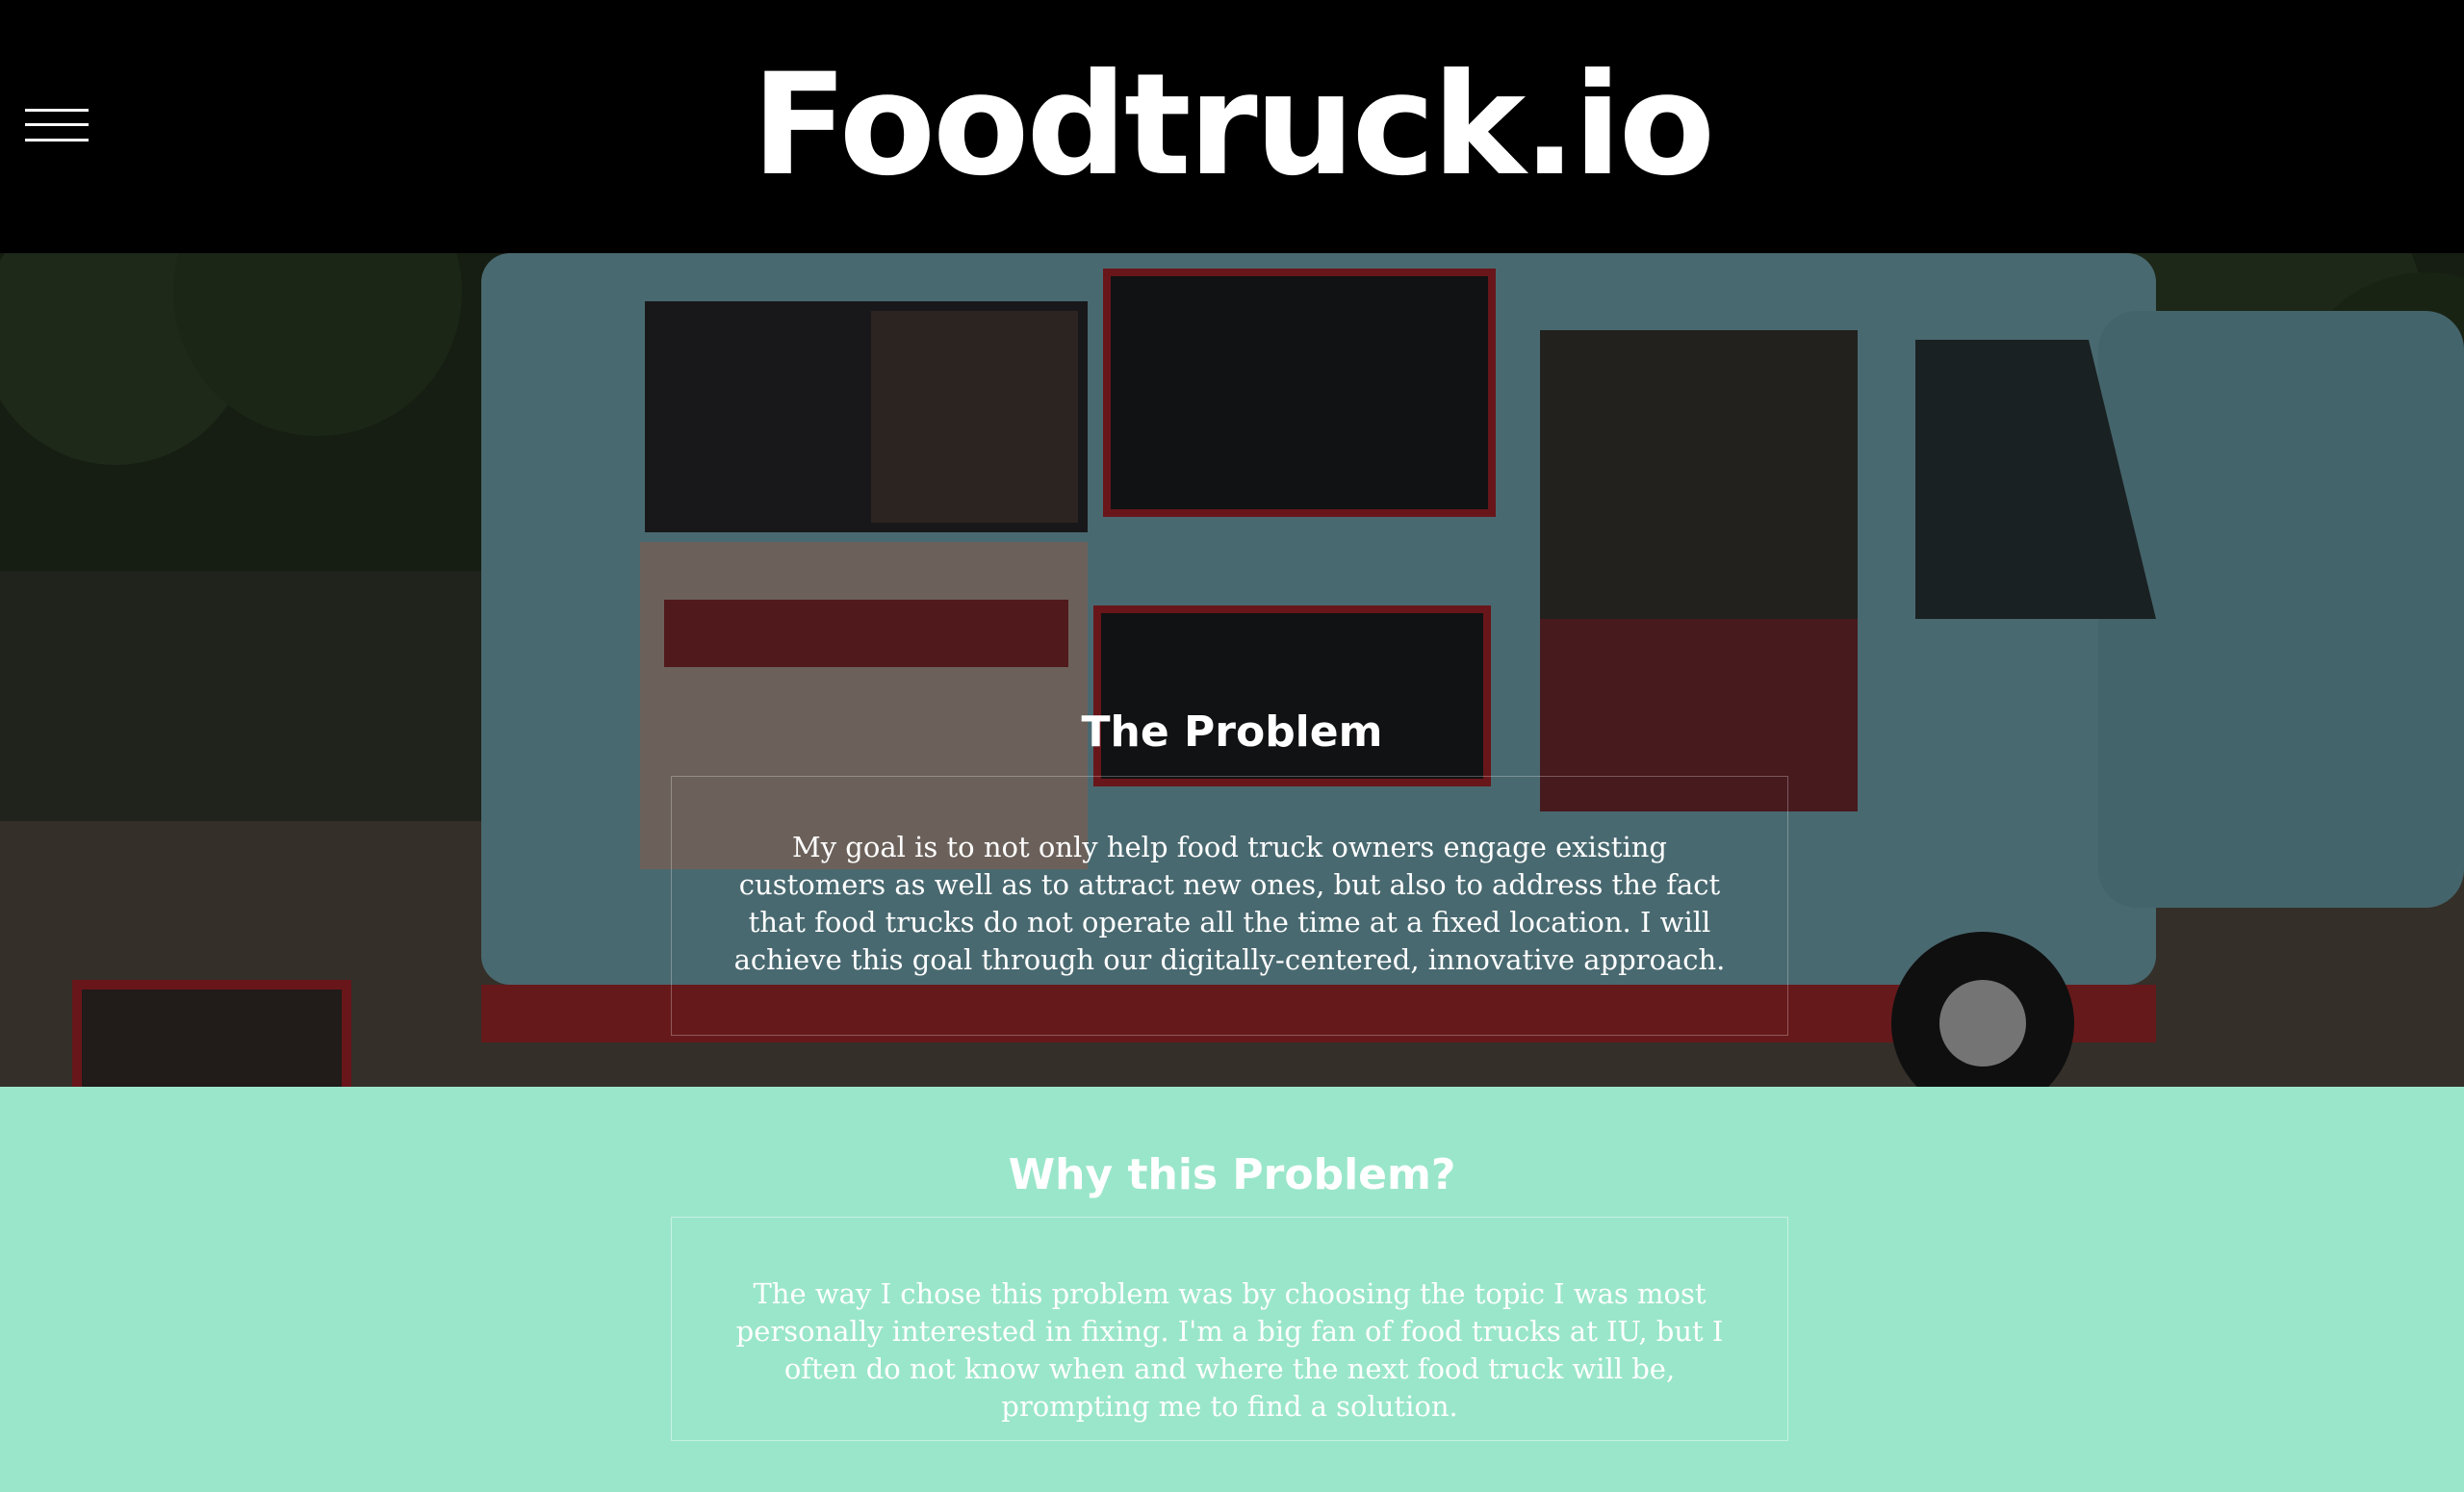 The height and width of the screenshot is (1492, 2464). I want to click on problem-heading: The Problem, so click(1232, 732).